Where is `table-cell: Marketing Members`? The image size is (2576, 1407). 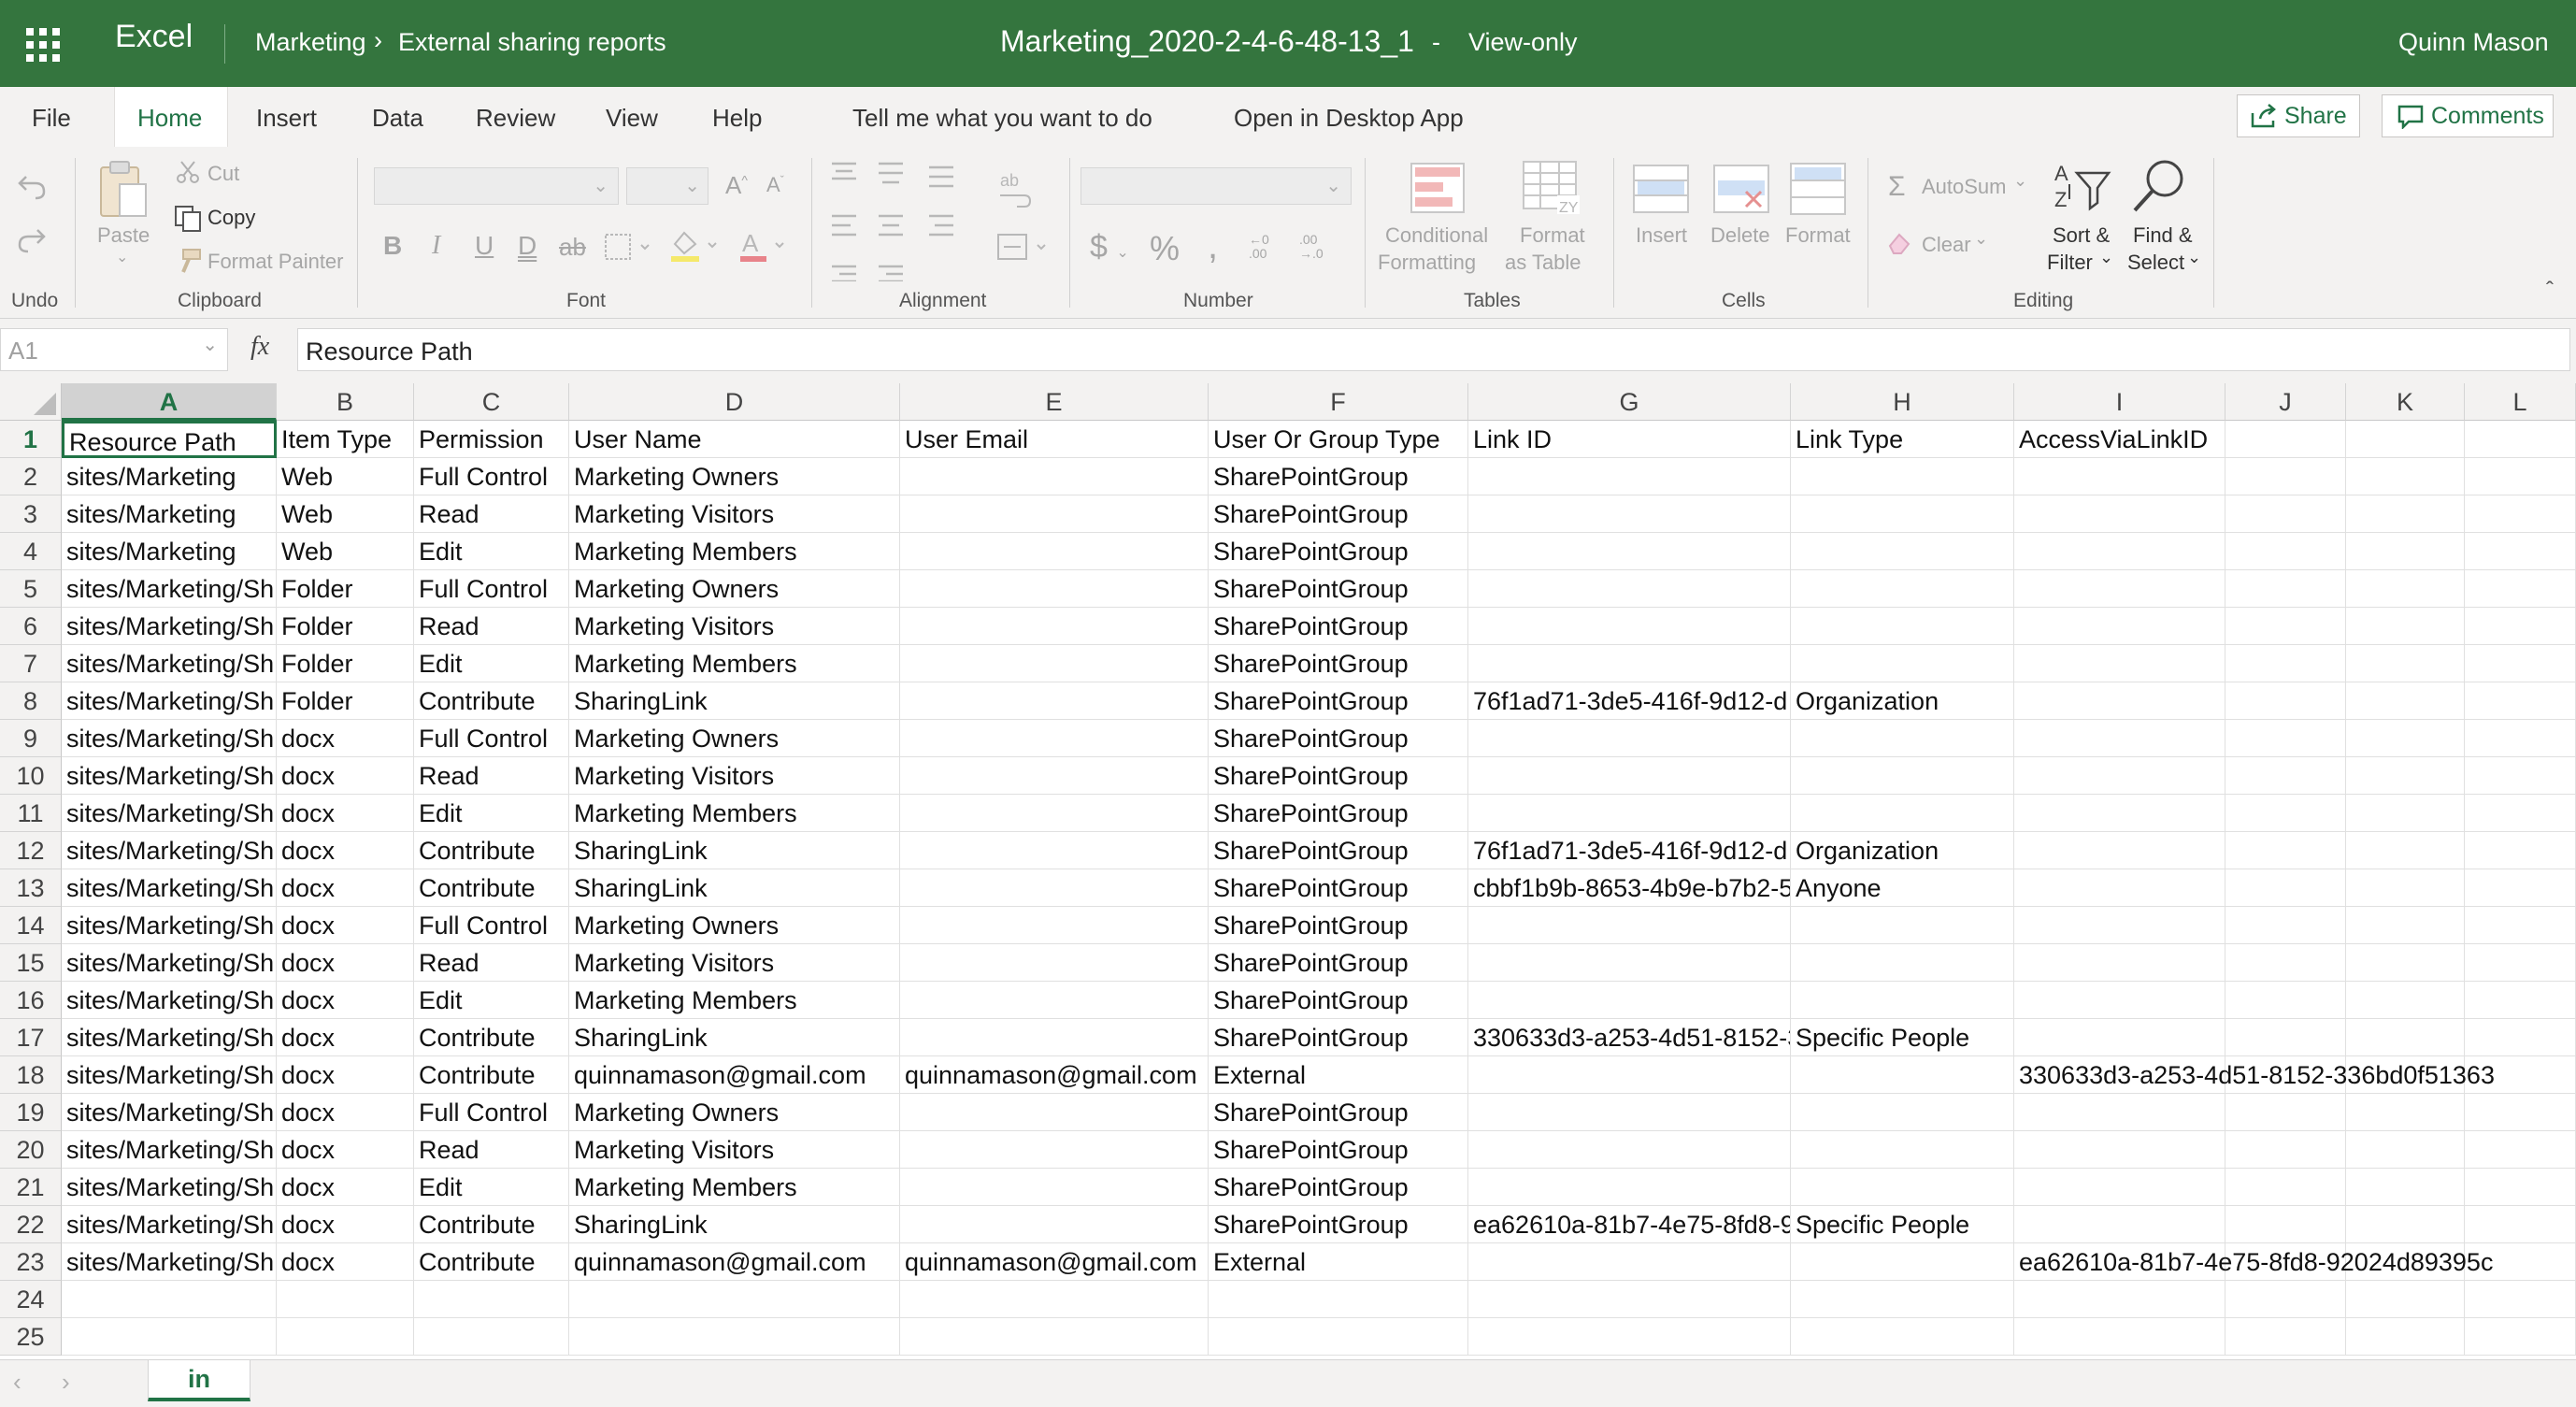
table-cell: Marketing Members is located at coordinates (734, 1000).